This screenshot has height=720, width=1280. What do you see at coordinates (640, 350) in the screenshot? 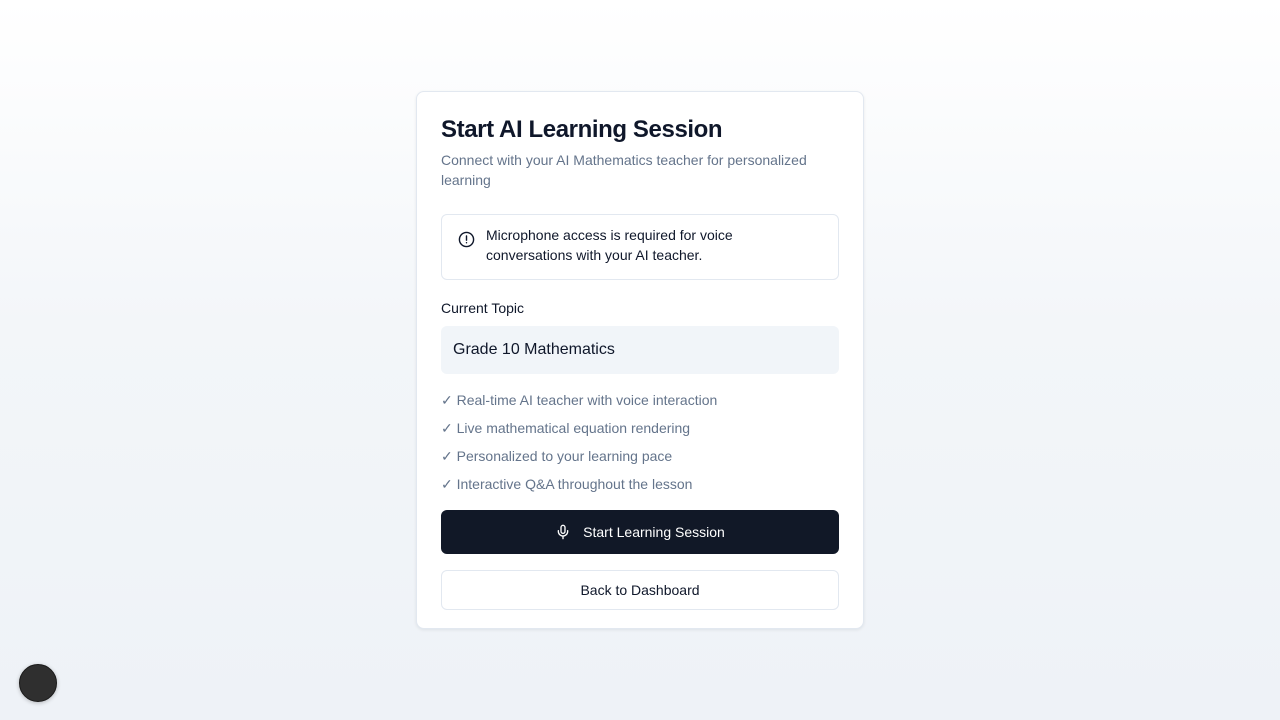
I see `topic-value: Grade 10 Mathematics` at bounding box center [640, 350].